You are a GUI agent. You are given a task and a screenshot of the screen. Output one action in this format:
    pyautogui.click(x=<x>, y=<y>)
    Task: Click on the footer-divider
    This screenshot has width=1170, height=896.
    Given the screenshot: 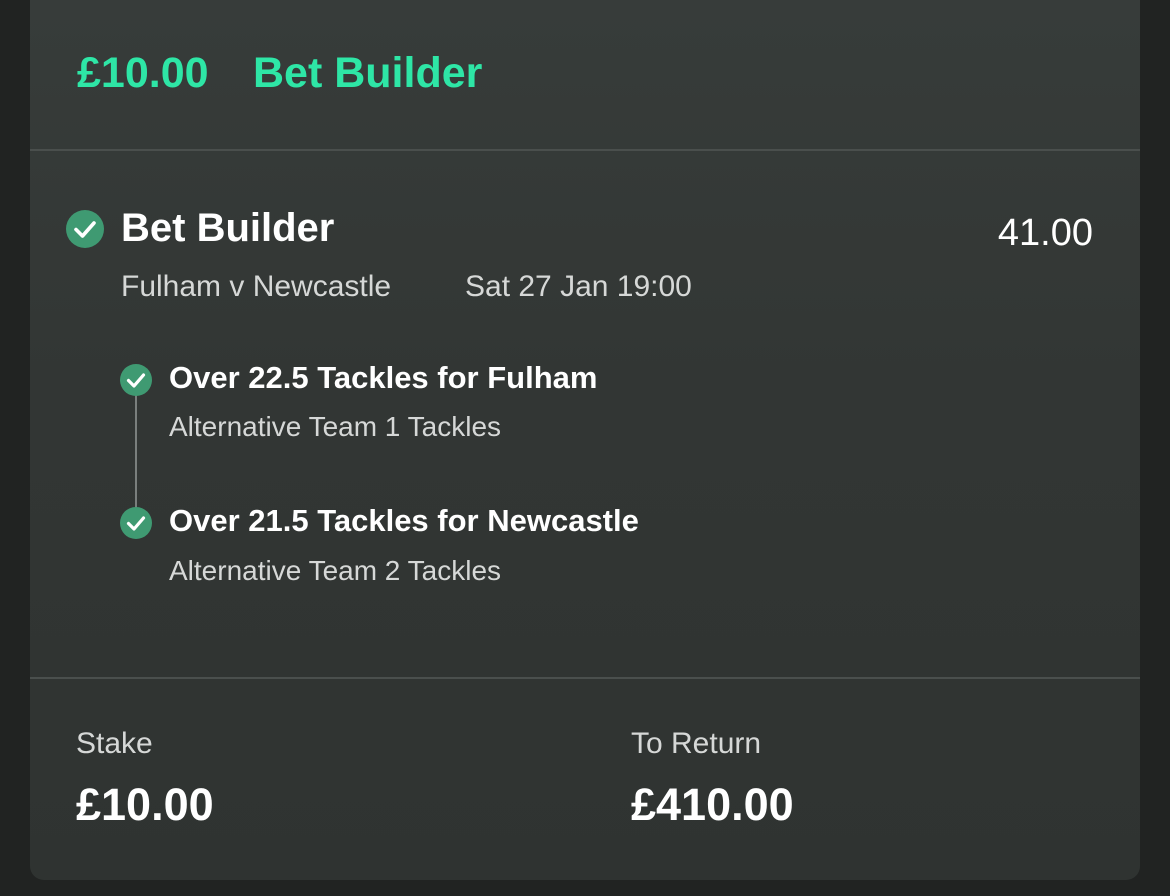 What is the action you would take?
    pyautogui.click(x=585, y=678)
    